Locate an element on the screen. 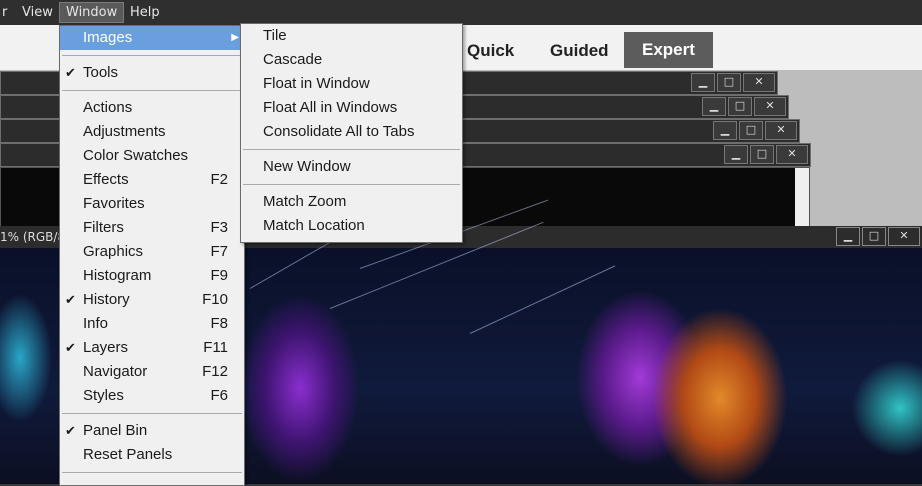  menu-item-shortcut: F7 is located at coordinates (219, 251).